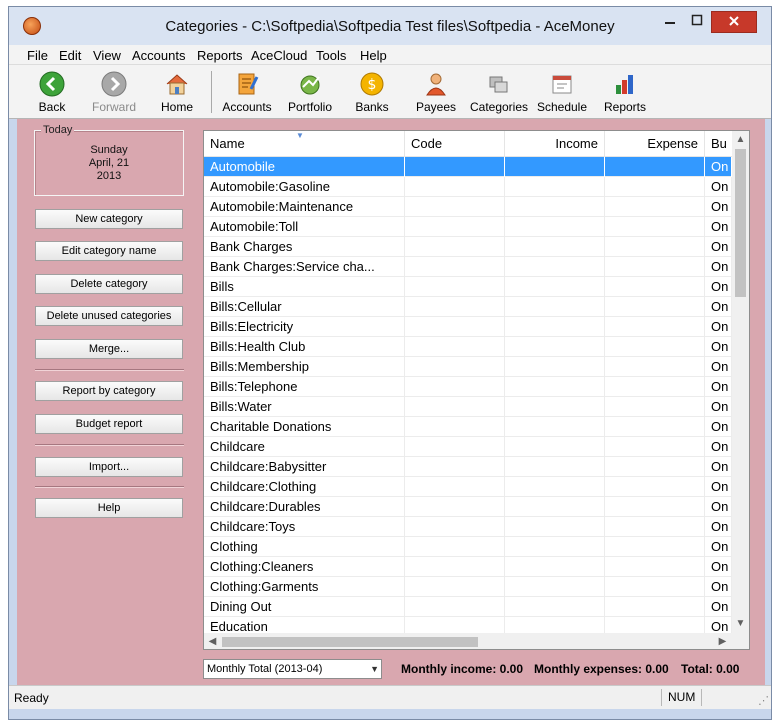 The height and width of the screenshot is (727, 781). What do you see at coordinates (109, 251) in the screenshot?
I see `edit-category-name-button: Edit category name` at bounding box center [109, 251].